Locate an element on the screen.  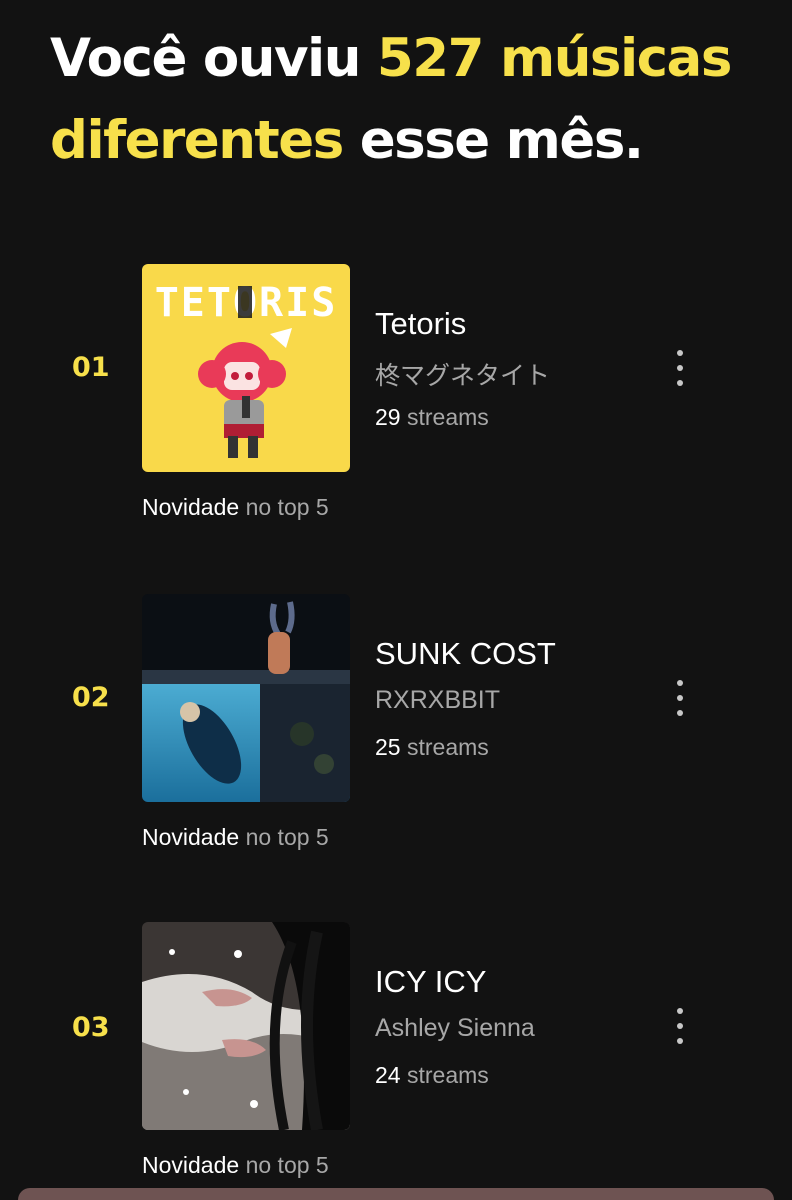
stream-count: 24 streams is located at coordinates (432, 1075).